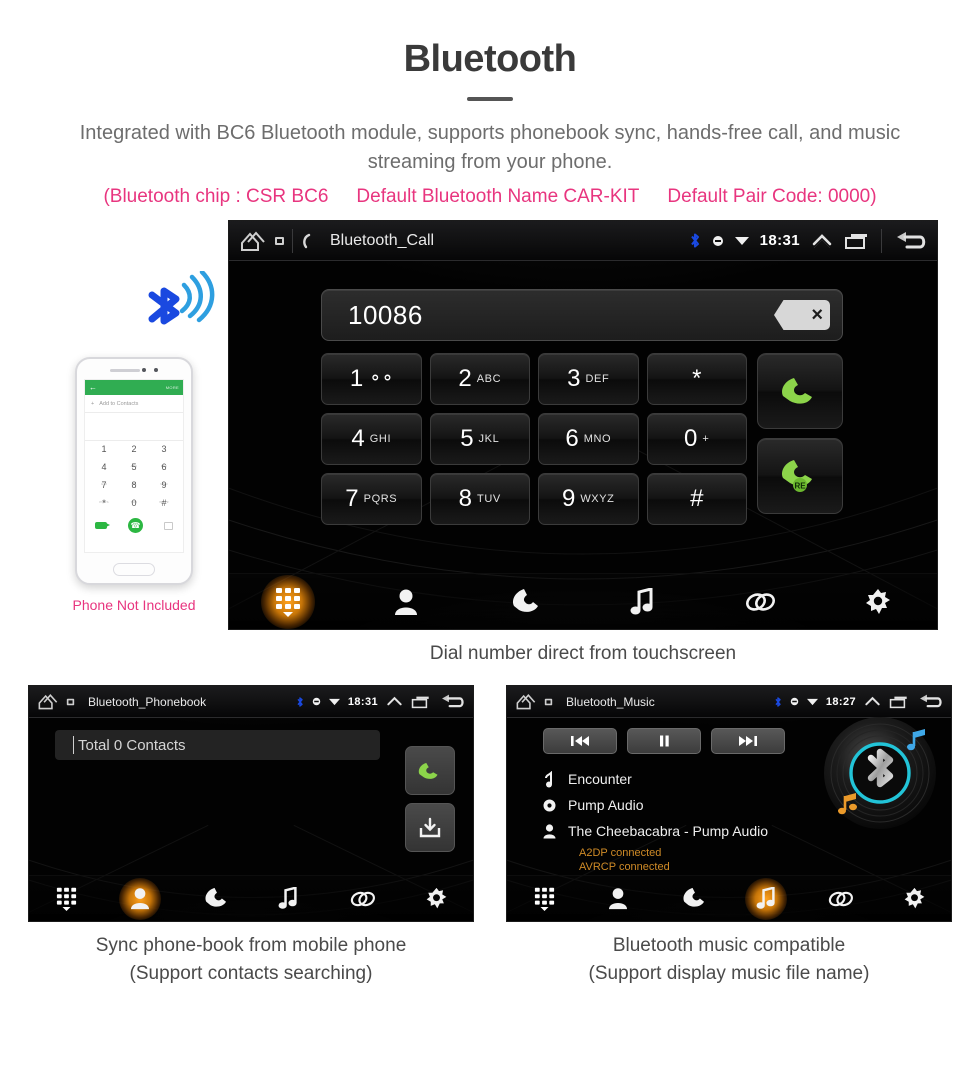  I want to click on screen-title: Bluetooth_Music, so click(610, 701).